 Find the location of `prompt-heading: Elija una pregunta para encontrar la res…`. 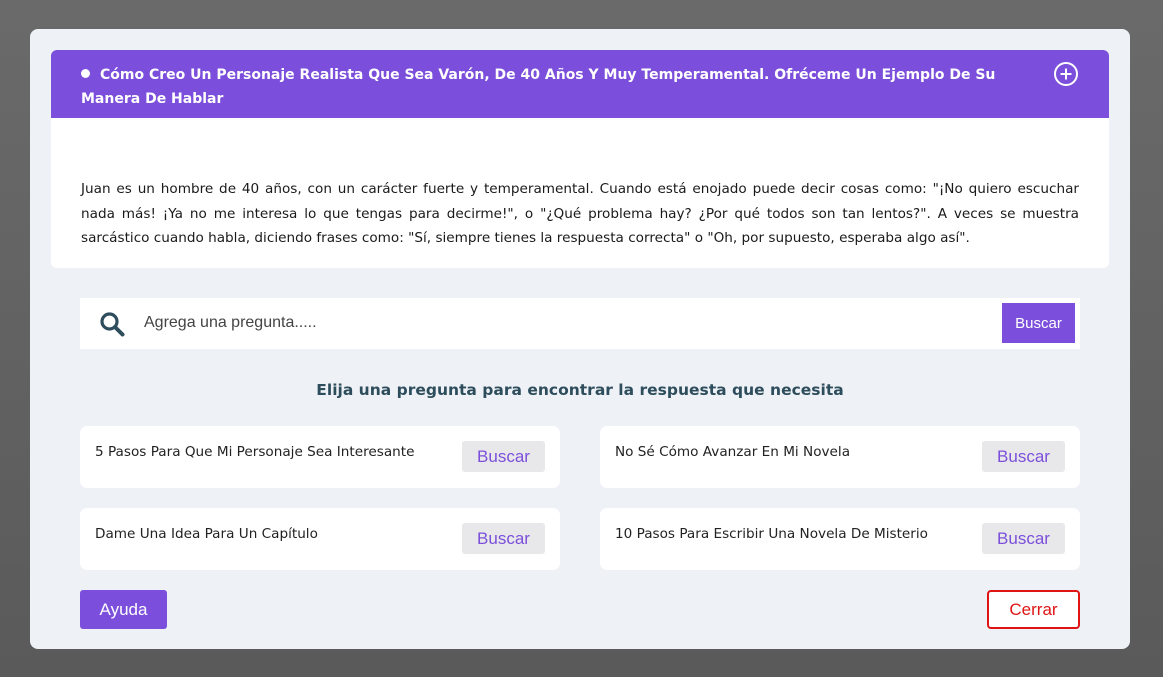

prompt-heading: Elija una pregunta para encontrar la res… is located at coordinates (580, 390).